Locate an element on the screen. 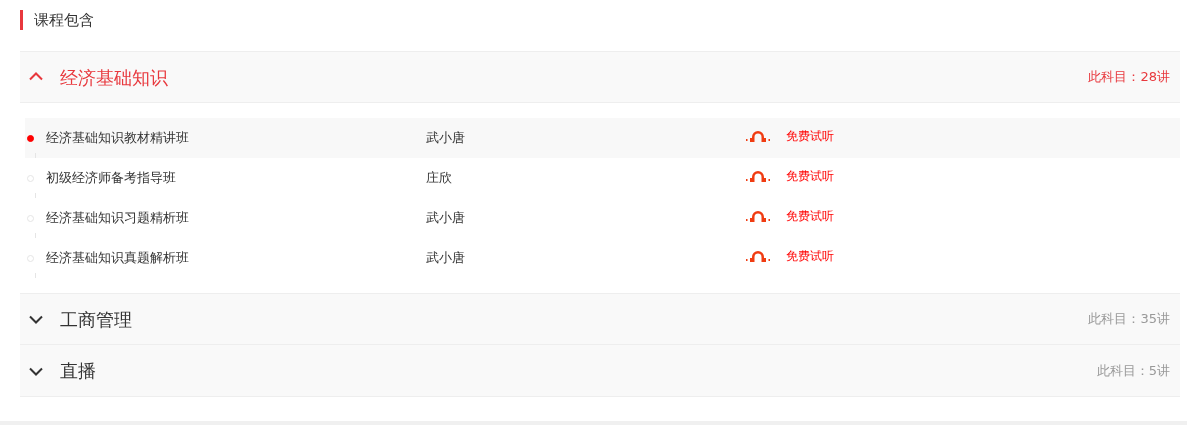 The height and width of the screenshot is (429, 1187). subject-header: 直播 此科目：5讲 is located at coordinates (600, 371).